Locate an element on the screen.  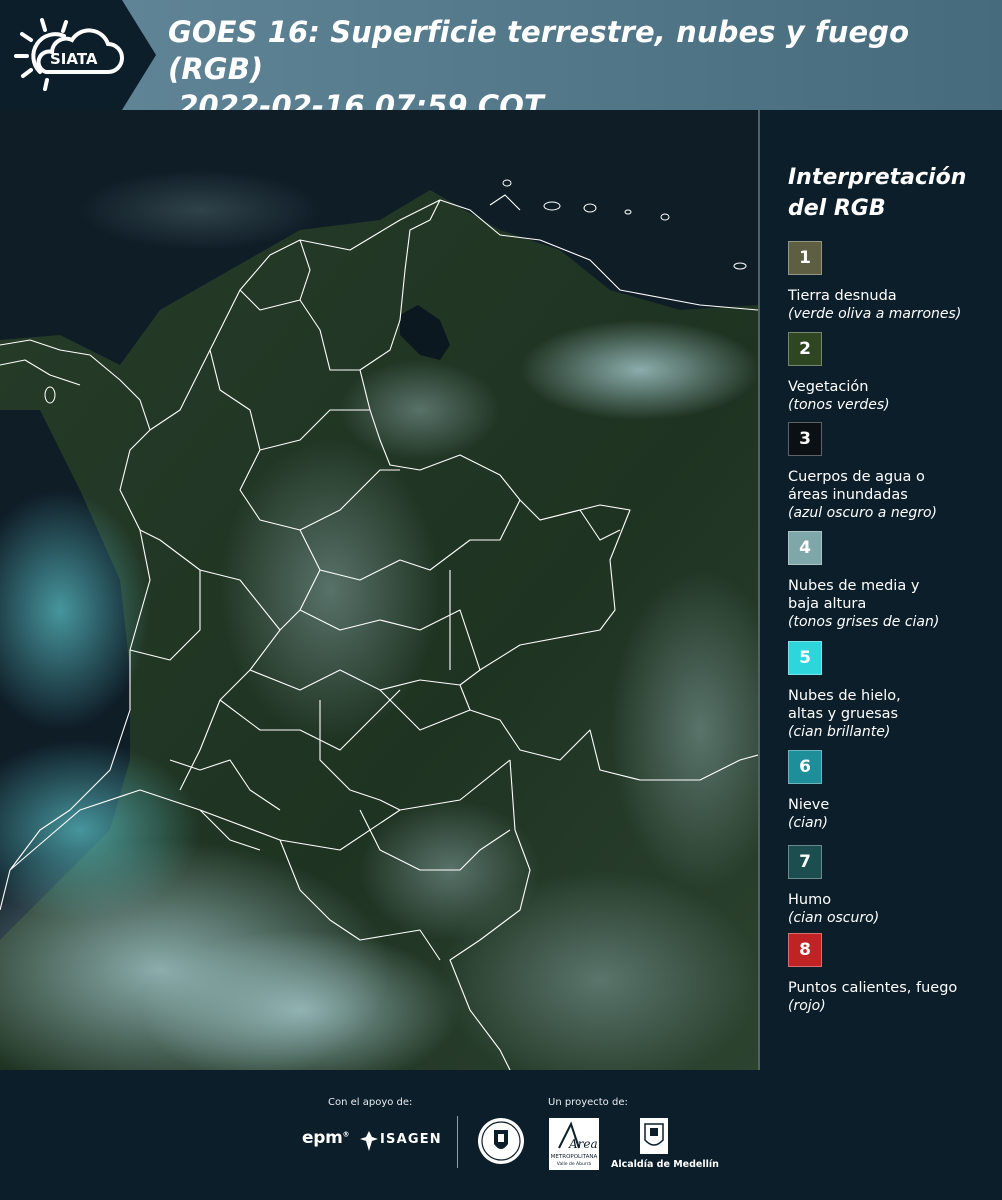
legend-swatch: 2 is located at coordinates (805, 349).